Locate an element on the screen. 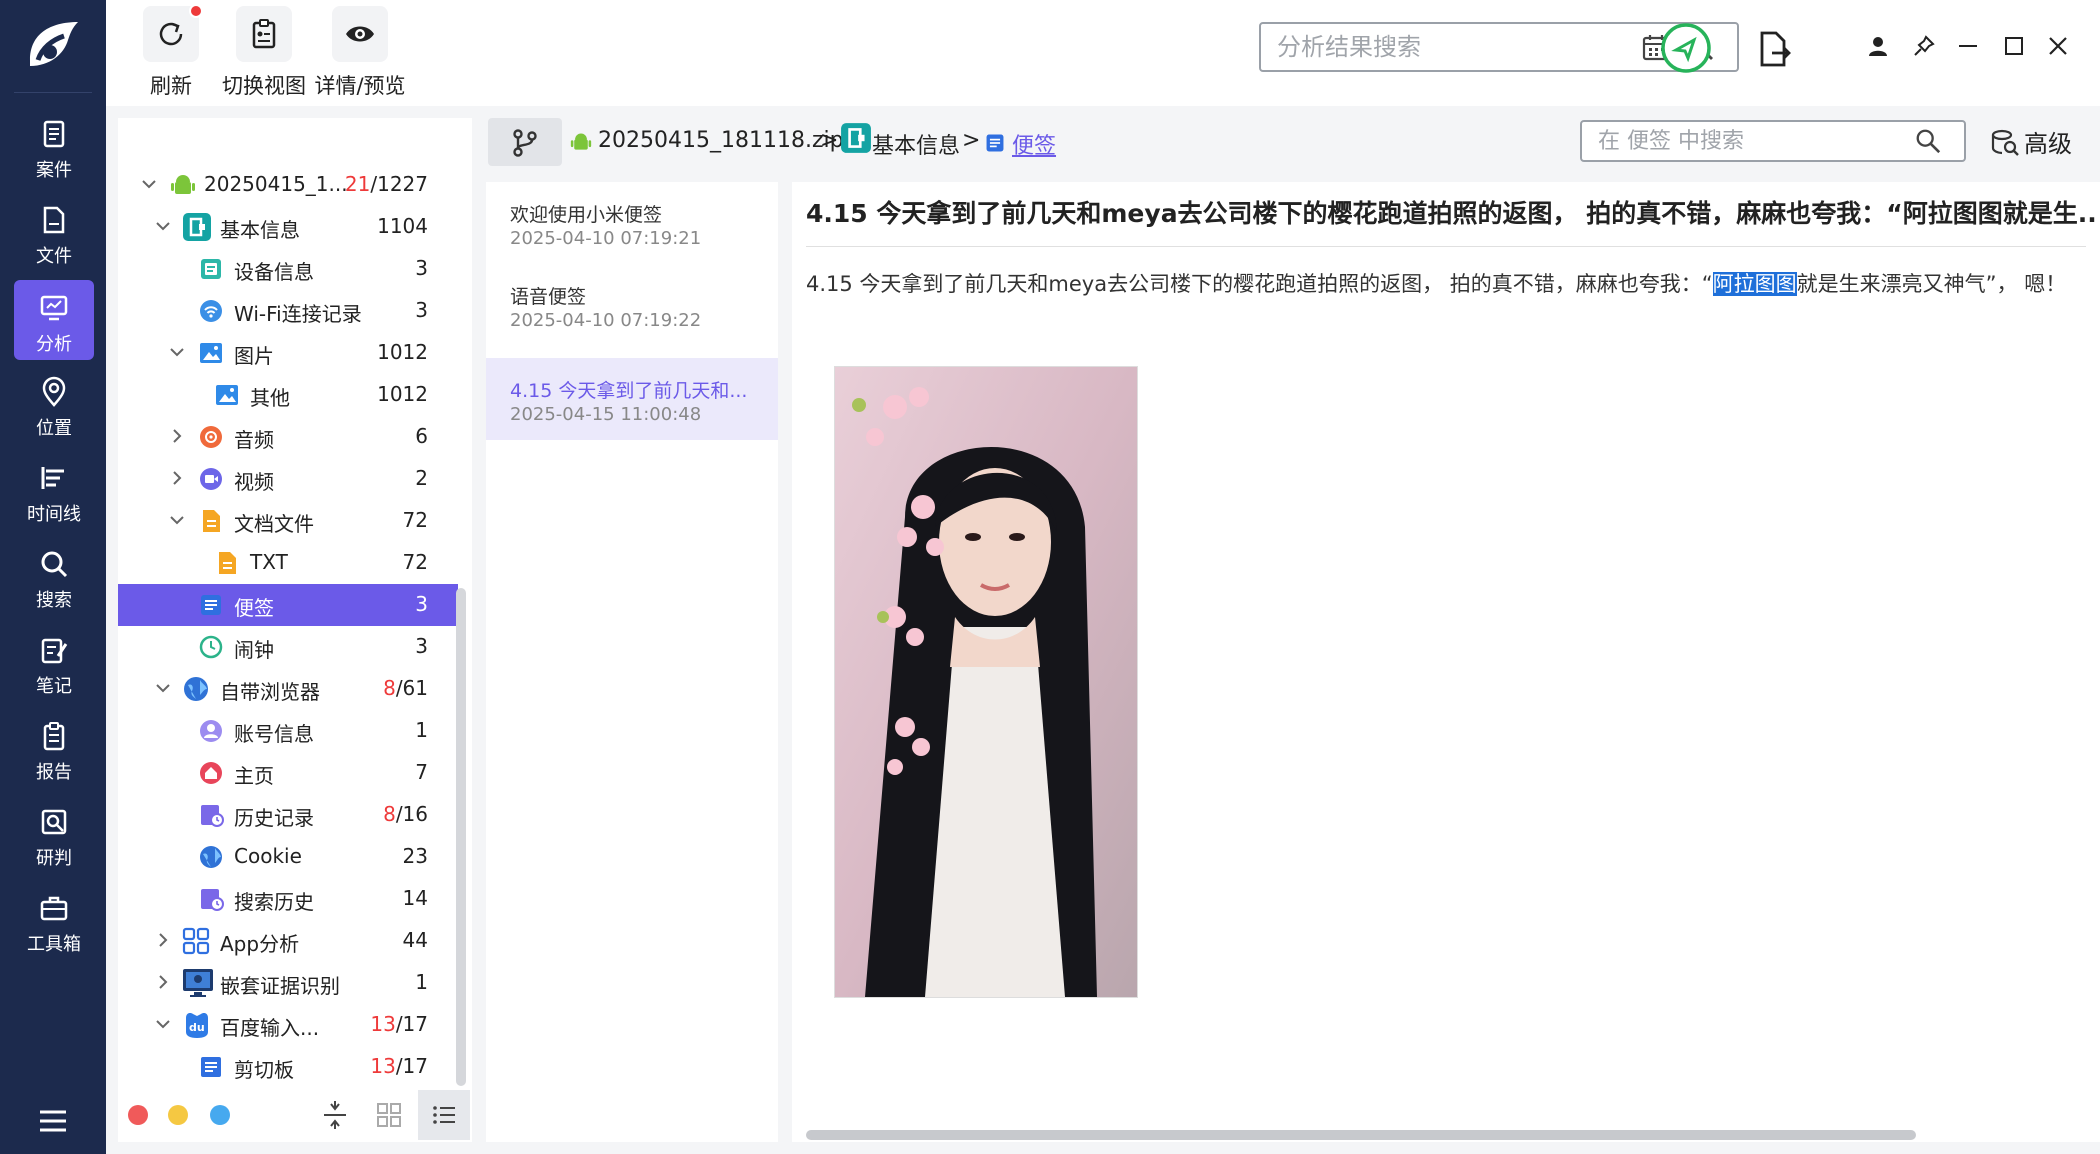 Image resolution: width=2100 pixels, height=1154 pixels. tree-count: 8/16 is located at coordinates (405, 814).